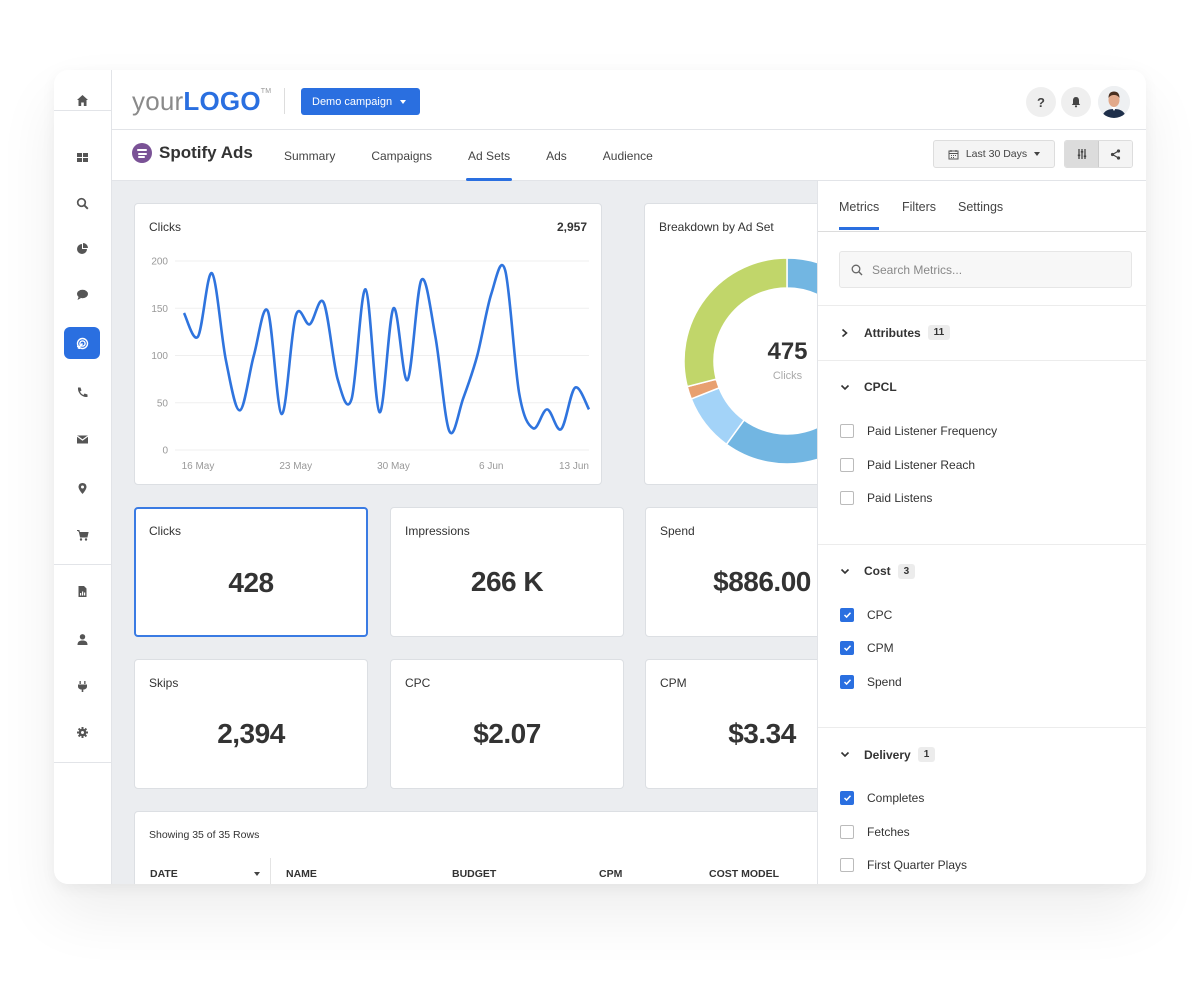  Describe the element at coordinates (903, 865) in the screenshot. I see `metric-option: First Quarter Plays` at that location.